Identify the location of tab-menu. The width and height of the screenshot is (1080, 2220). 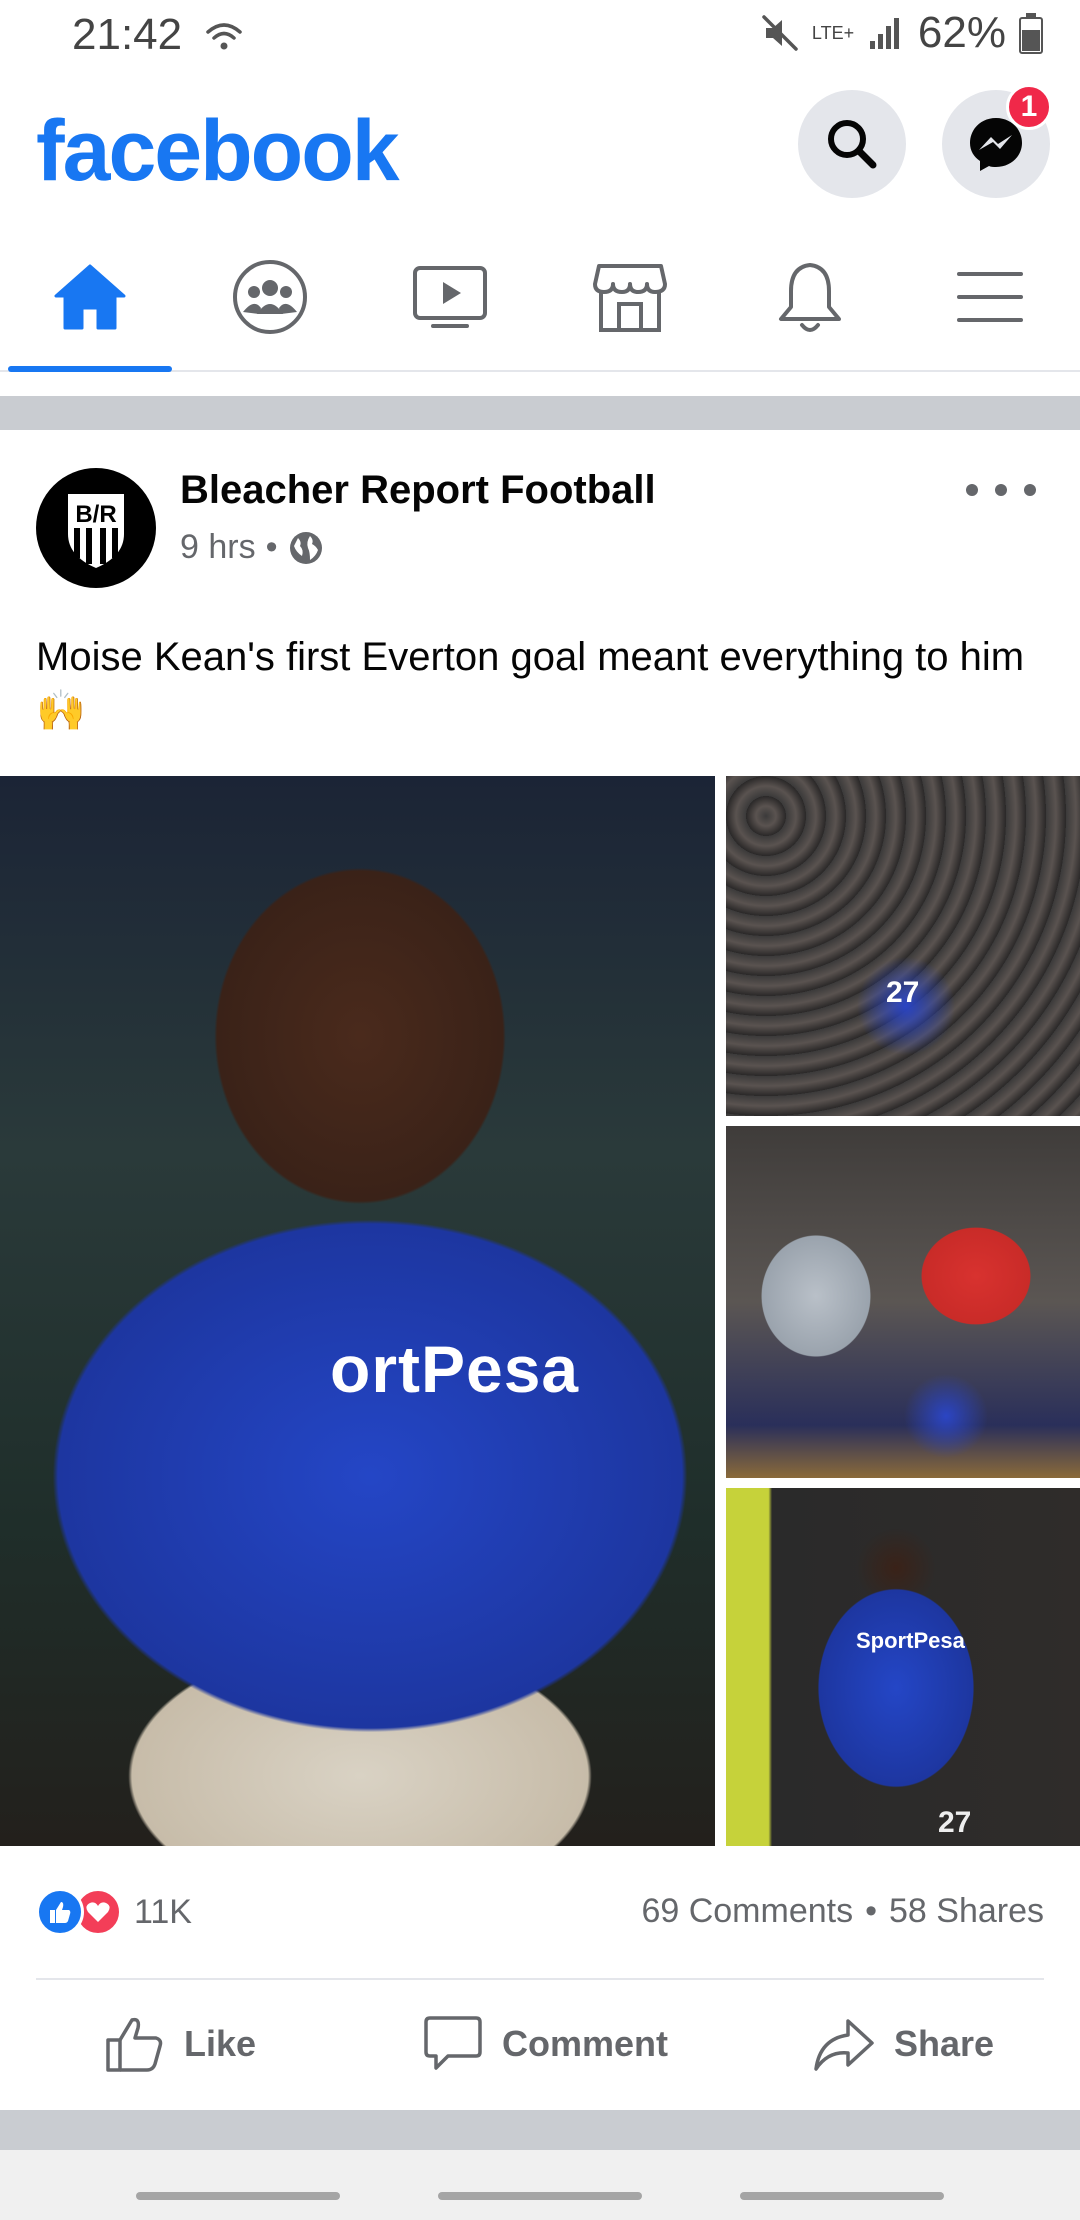
(990, 297).